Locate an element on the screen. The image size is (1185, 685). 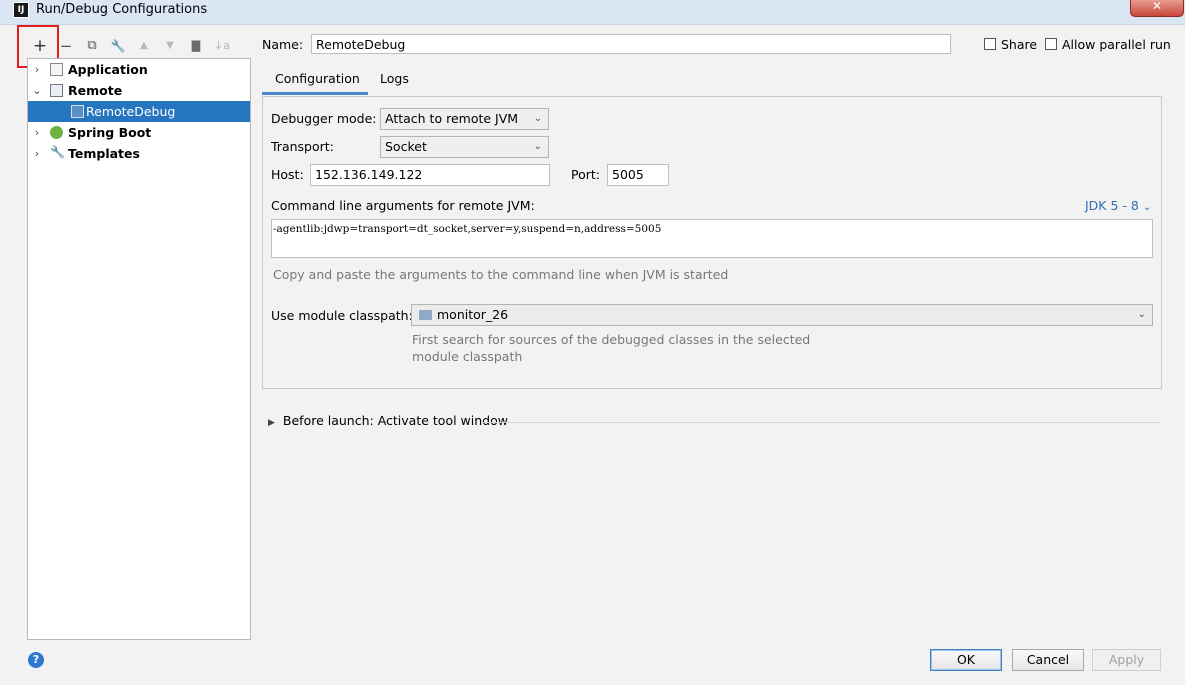
cancel-button: Cancel is located at coordinates (1048, 660).